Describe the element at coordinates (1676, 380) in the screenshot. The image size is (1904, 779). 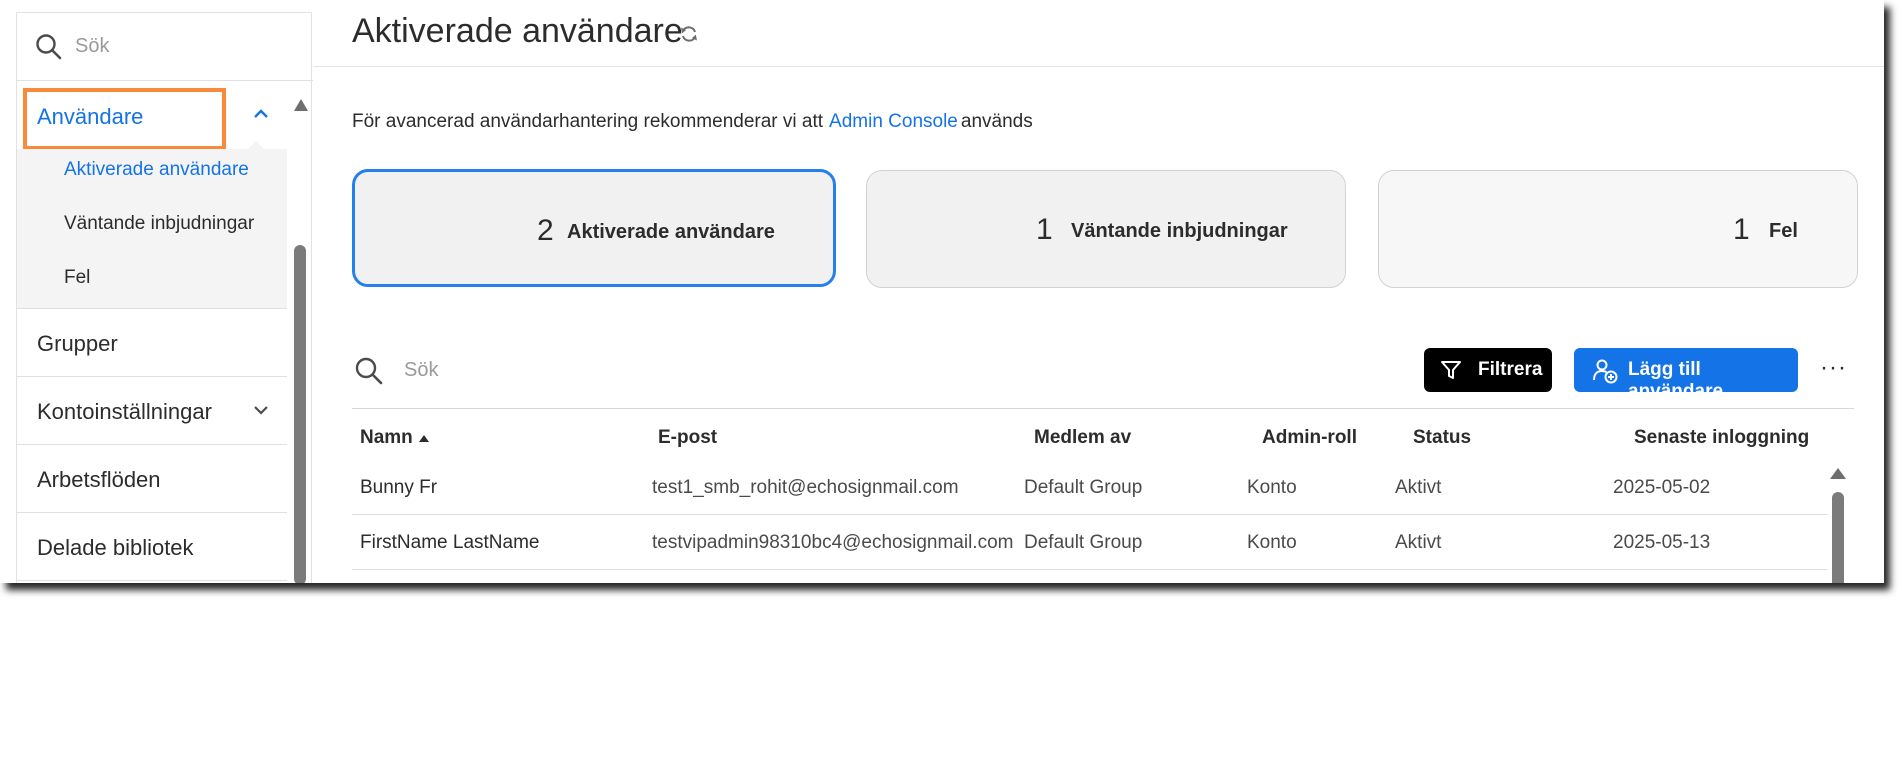
I see `add-user-button-label: Lägg till användare` at that location.